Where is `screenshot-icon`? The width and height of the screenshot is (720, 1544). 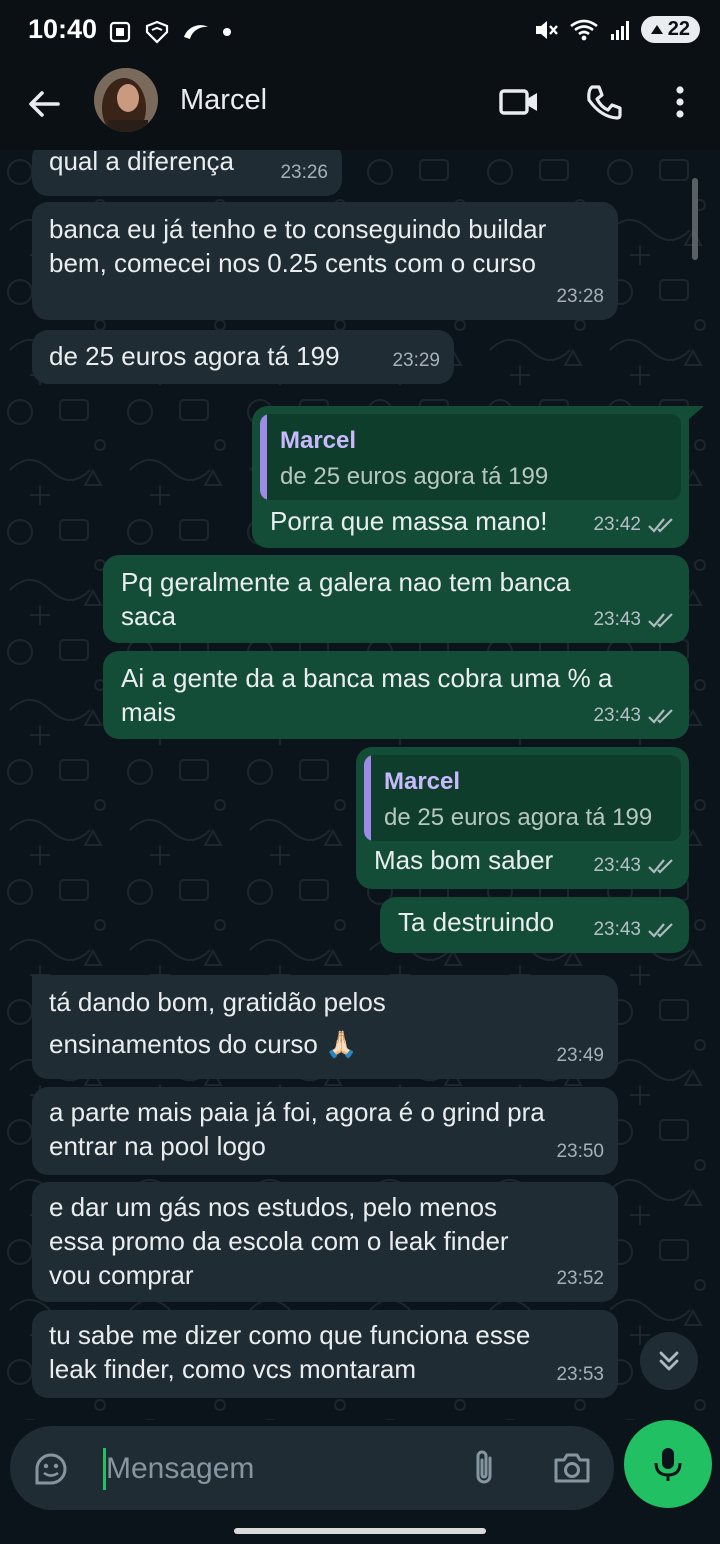
screenshot-icon is located at coordinates (120, 32).